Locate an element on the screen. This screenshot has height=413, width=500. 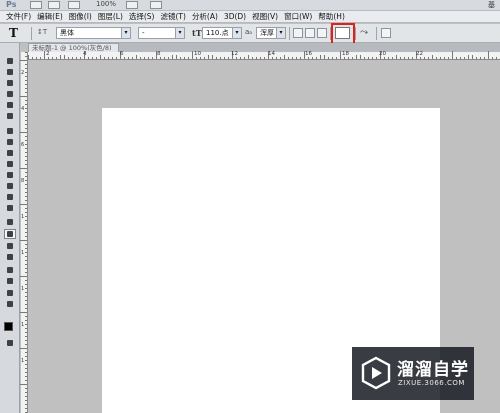
screen-mode-icon is located at coordinates (156, 5).